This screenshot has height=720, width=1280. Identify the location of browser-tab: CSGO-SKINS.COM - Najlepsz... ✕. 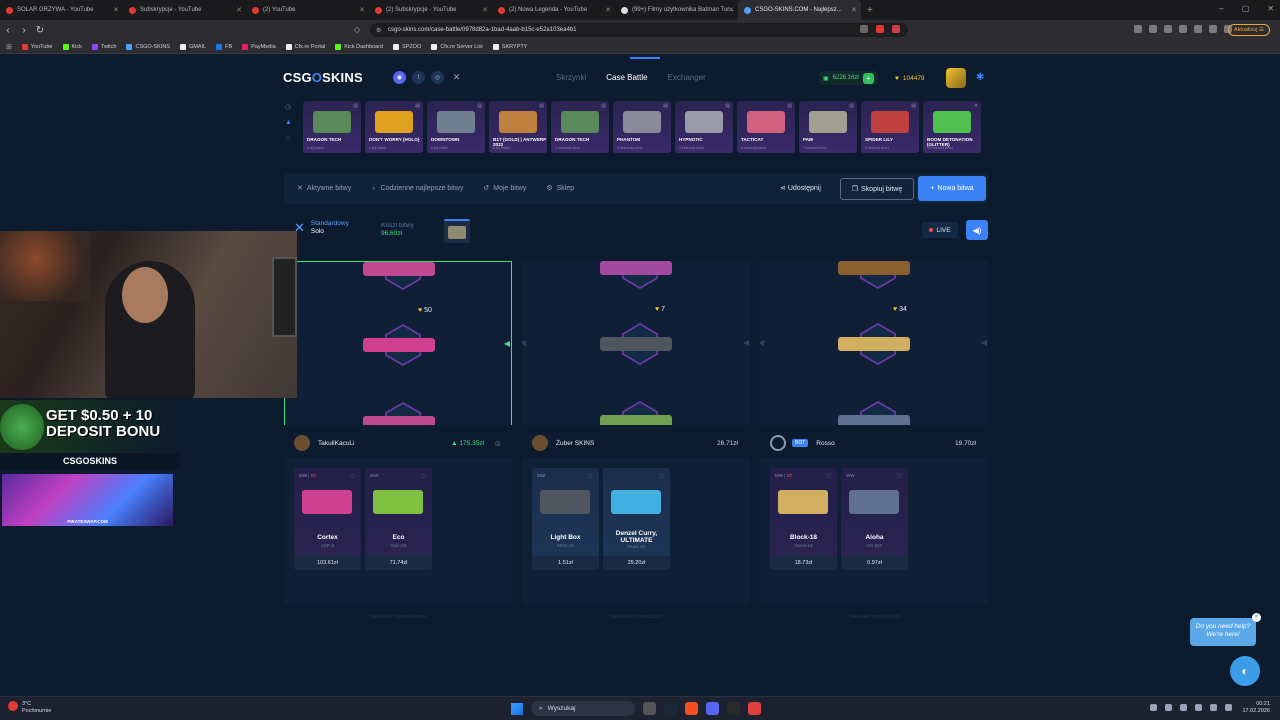
(799, 10).